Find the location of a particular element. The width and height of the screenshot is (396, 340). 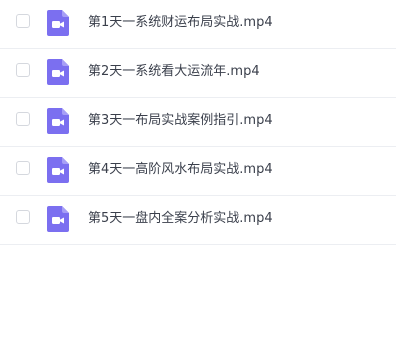

file-row: 第2天一系统看大运流年.mp4 is located at coordinates (198, 73).